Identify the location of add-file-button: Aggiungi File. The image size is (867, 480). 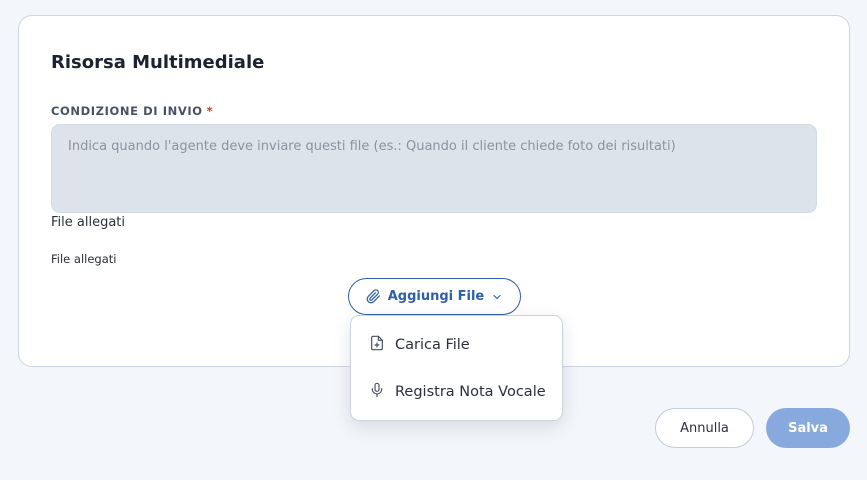
(434, 296).